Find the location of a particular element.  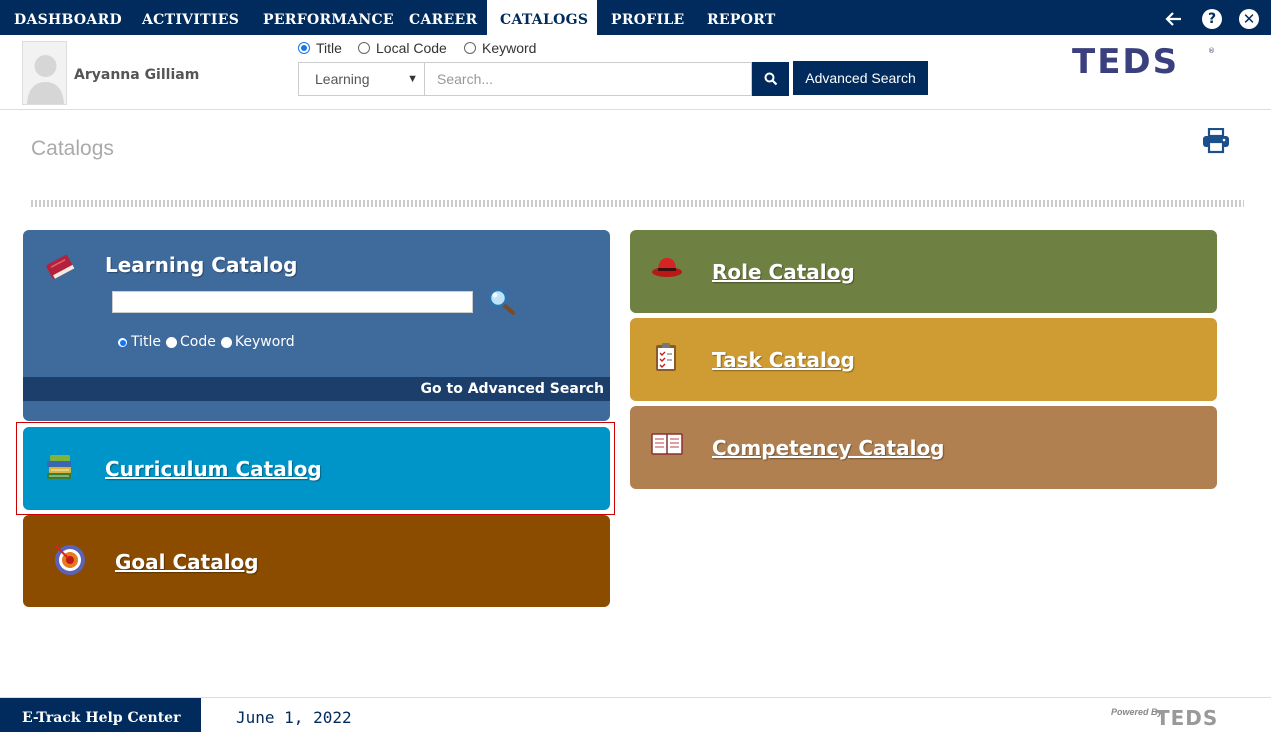

radio-keyword is located at coordinates (470, 48).